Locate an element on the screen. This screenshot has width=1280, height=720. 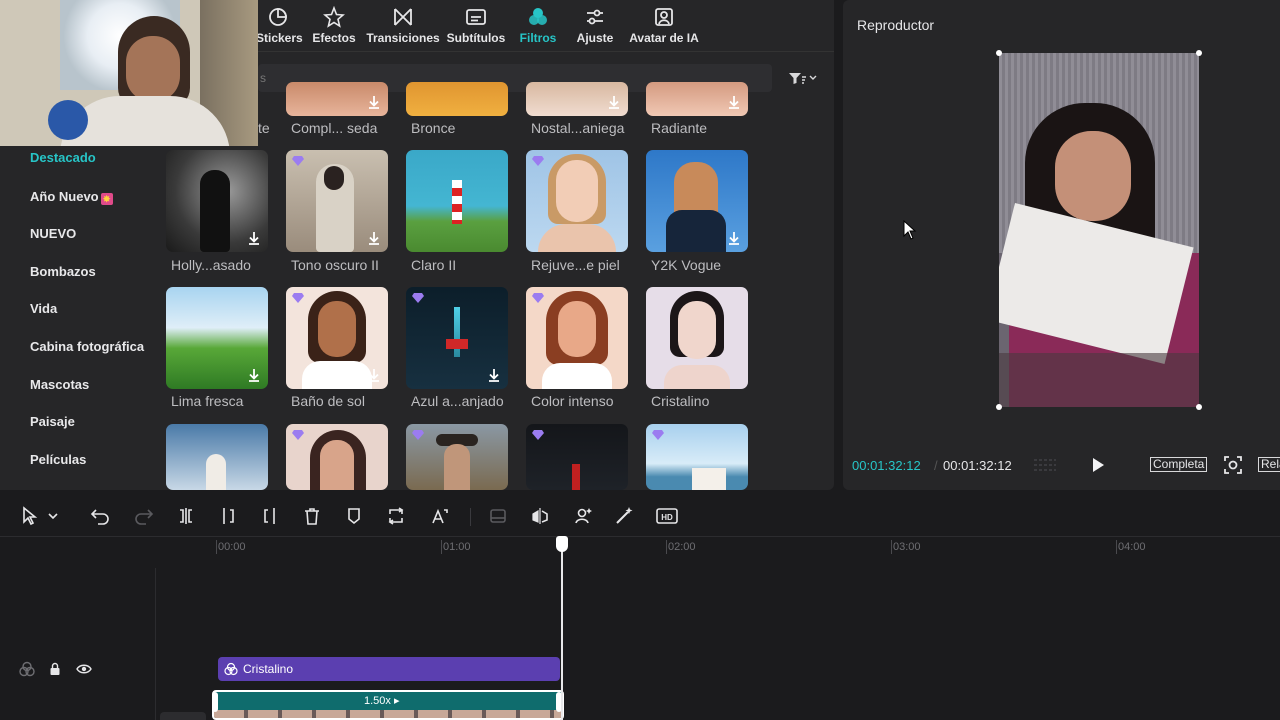
sidebar-item-label: Vida is located at coordinates (44, 308).